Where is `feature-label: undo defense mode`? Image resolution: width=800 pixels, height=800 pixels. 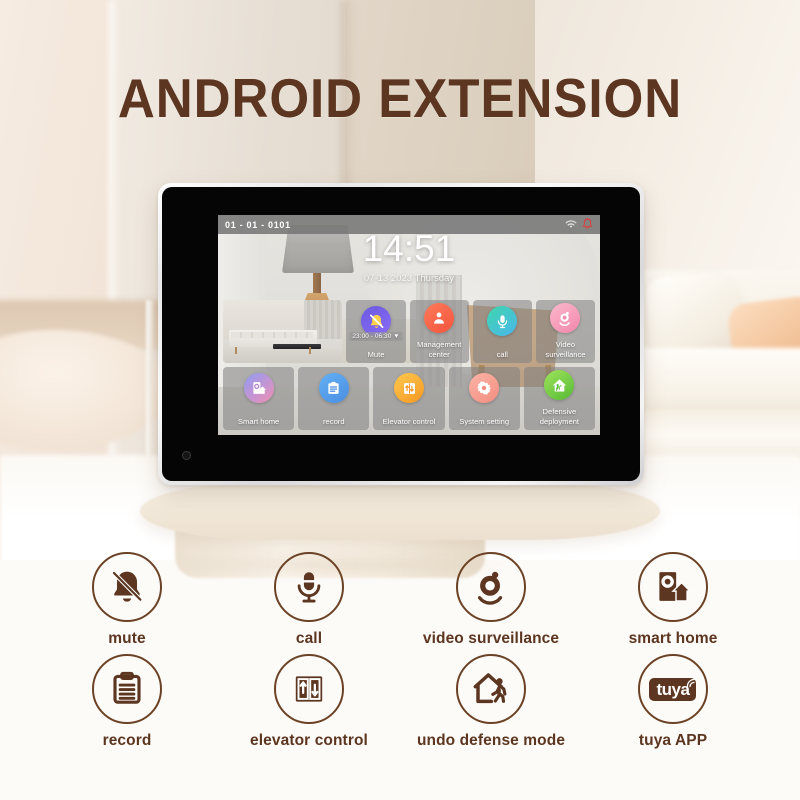
feature-label: undo defense mode is located at coordinates (491, 740).